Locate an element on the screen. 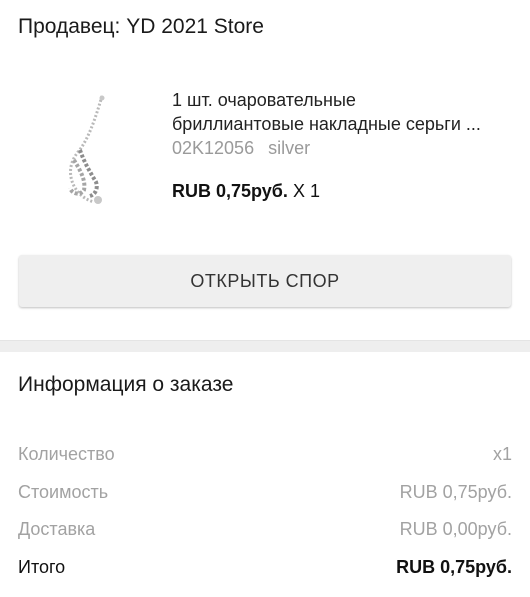  summary-label: Доставка is located at coordinates (57, 529).